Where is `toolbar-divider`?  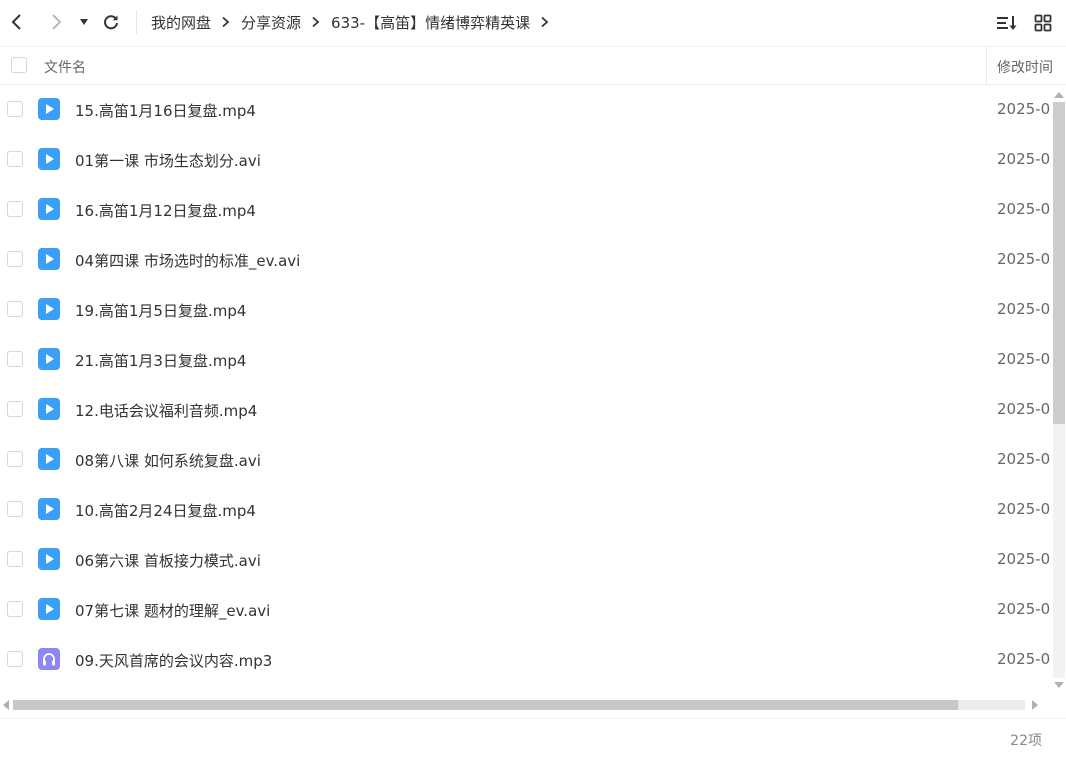
toolbar-divider is located at coordinates (136, 22).